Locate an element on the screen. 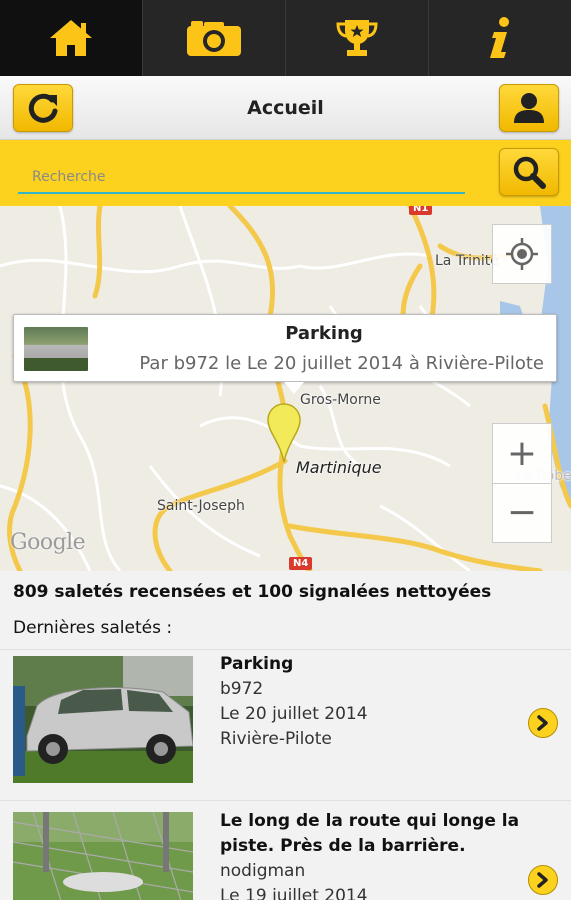  my-location-button is located at coordinates (522, 254).